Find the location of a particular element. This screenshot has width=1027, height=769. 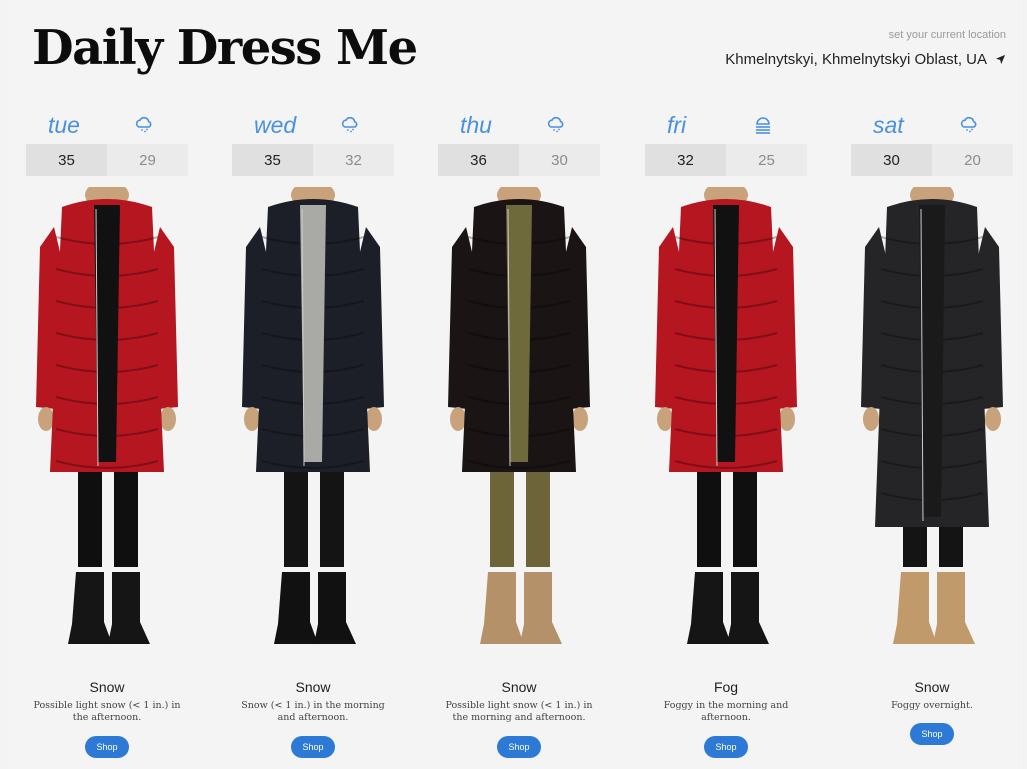

high-temp: 32 is located at coordinates (685, 160).